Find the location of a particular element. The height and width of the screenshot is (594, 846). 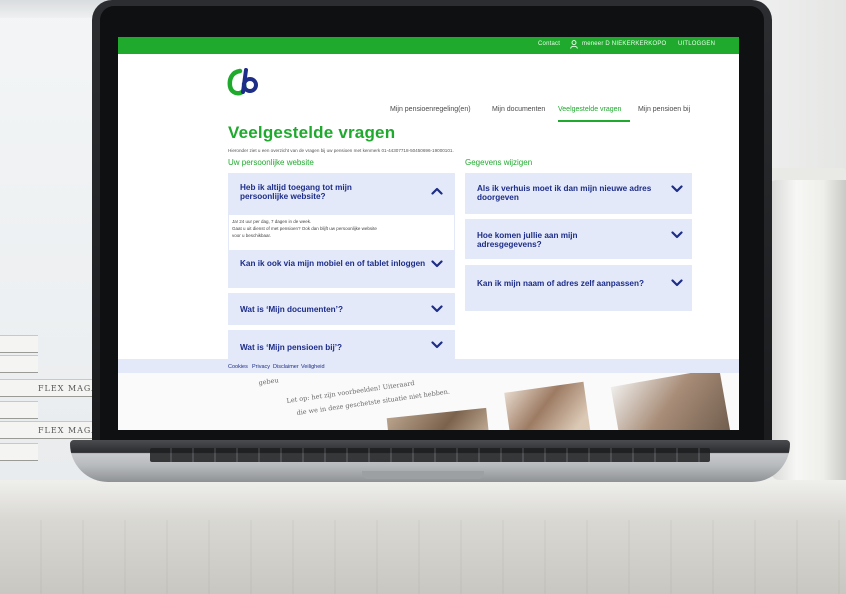

faq-item-adresgegevens: Hoe komen jullie aan mijn adresgegevens? is located at coordinates (578, 239).